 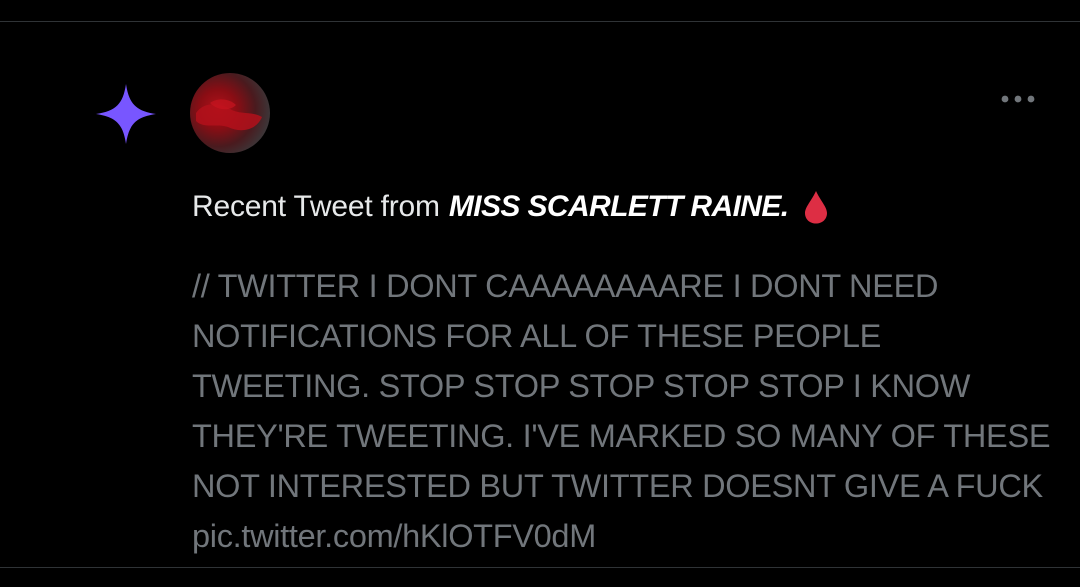 What do you see at coordinates (815, 207) in the screenshot?
I see `drop-of-blood-icon` at bounding box center [815, 207].